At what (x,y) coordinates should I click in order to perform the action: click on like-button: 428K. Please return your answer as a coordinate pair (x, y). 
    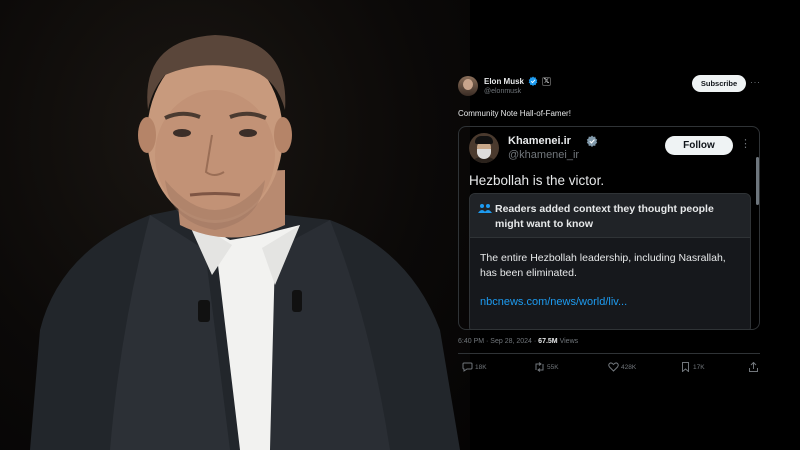
    Looking at the image, I should click on (633, 368).